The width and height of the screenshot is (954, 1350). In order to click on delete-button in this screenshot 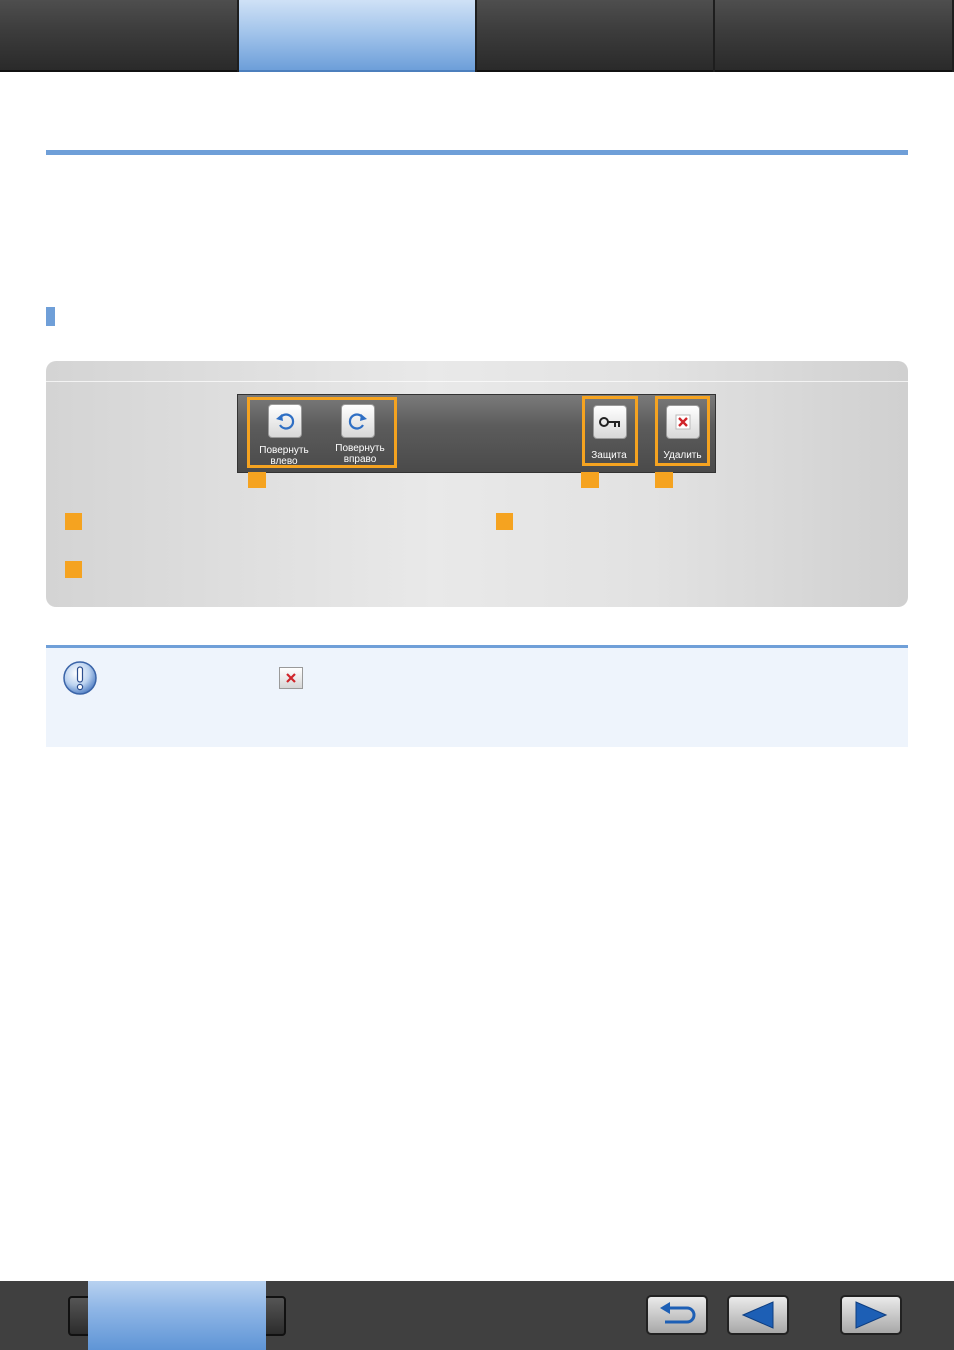, I will do `click(683, 422)`.